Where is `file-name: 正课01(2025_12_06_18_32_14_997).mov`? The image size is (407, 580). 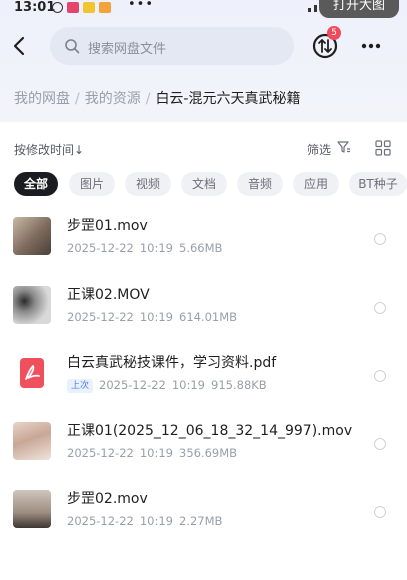 file-name: 正课01(2025_12_06_18_32_14_997).mov is located at coordinates (210, 431).